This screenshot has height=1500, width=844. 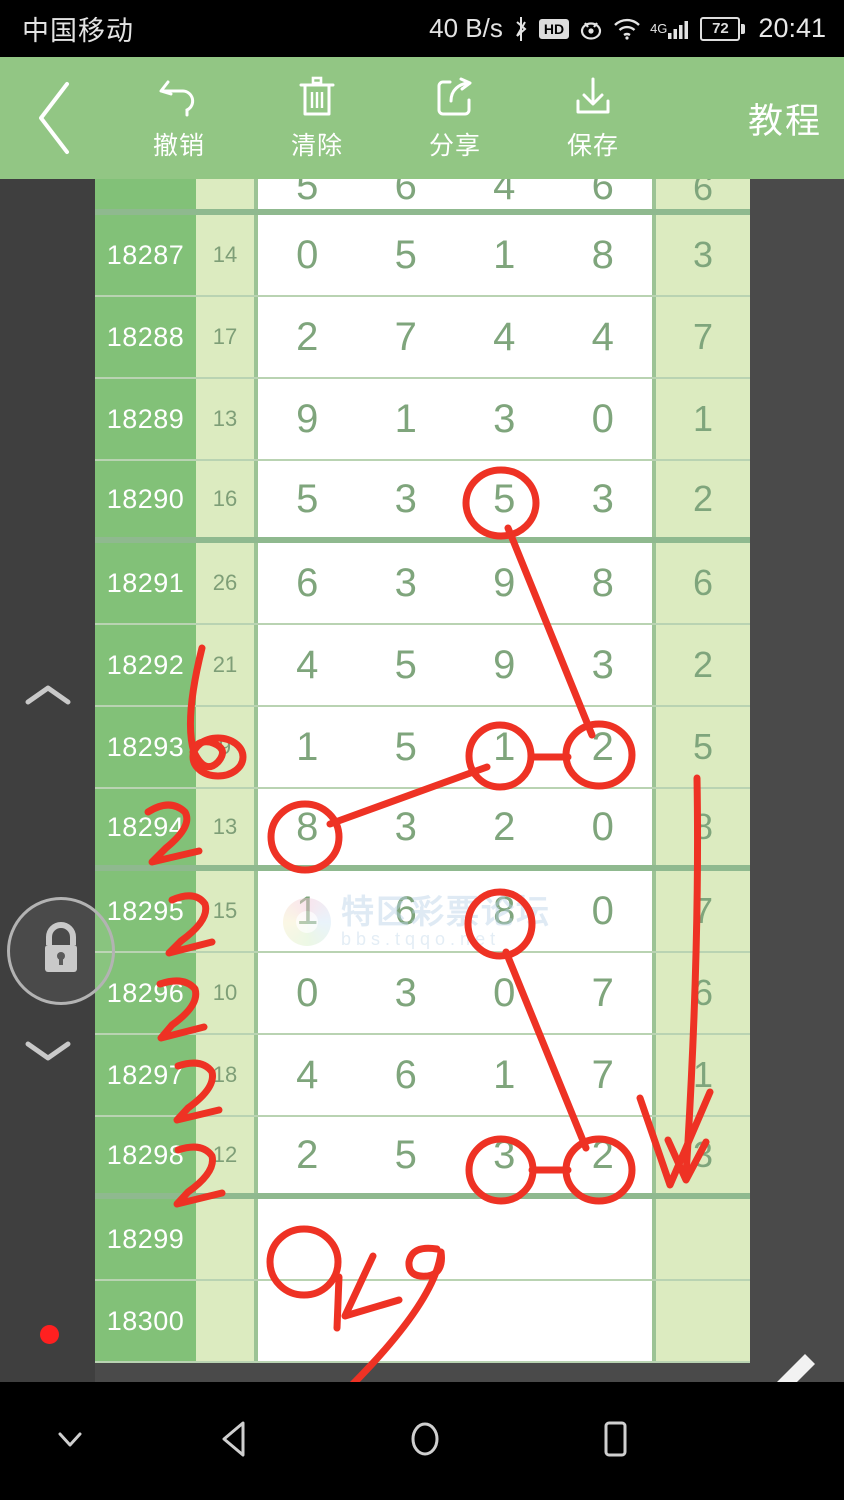 What do you see at coordinates (55, 118) in the screenshot?
I see `back-button` at bounding box center [55, 118].